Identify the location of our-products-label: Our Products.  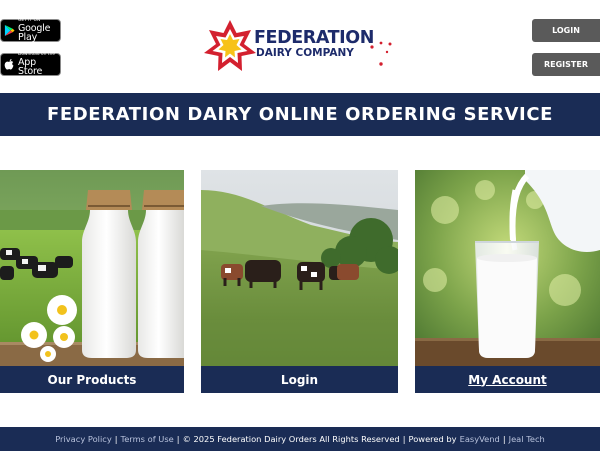
(92, 379).